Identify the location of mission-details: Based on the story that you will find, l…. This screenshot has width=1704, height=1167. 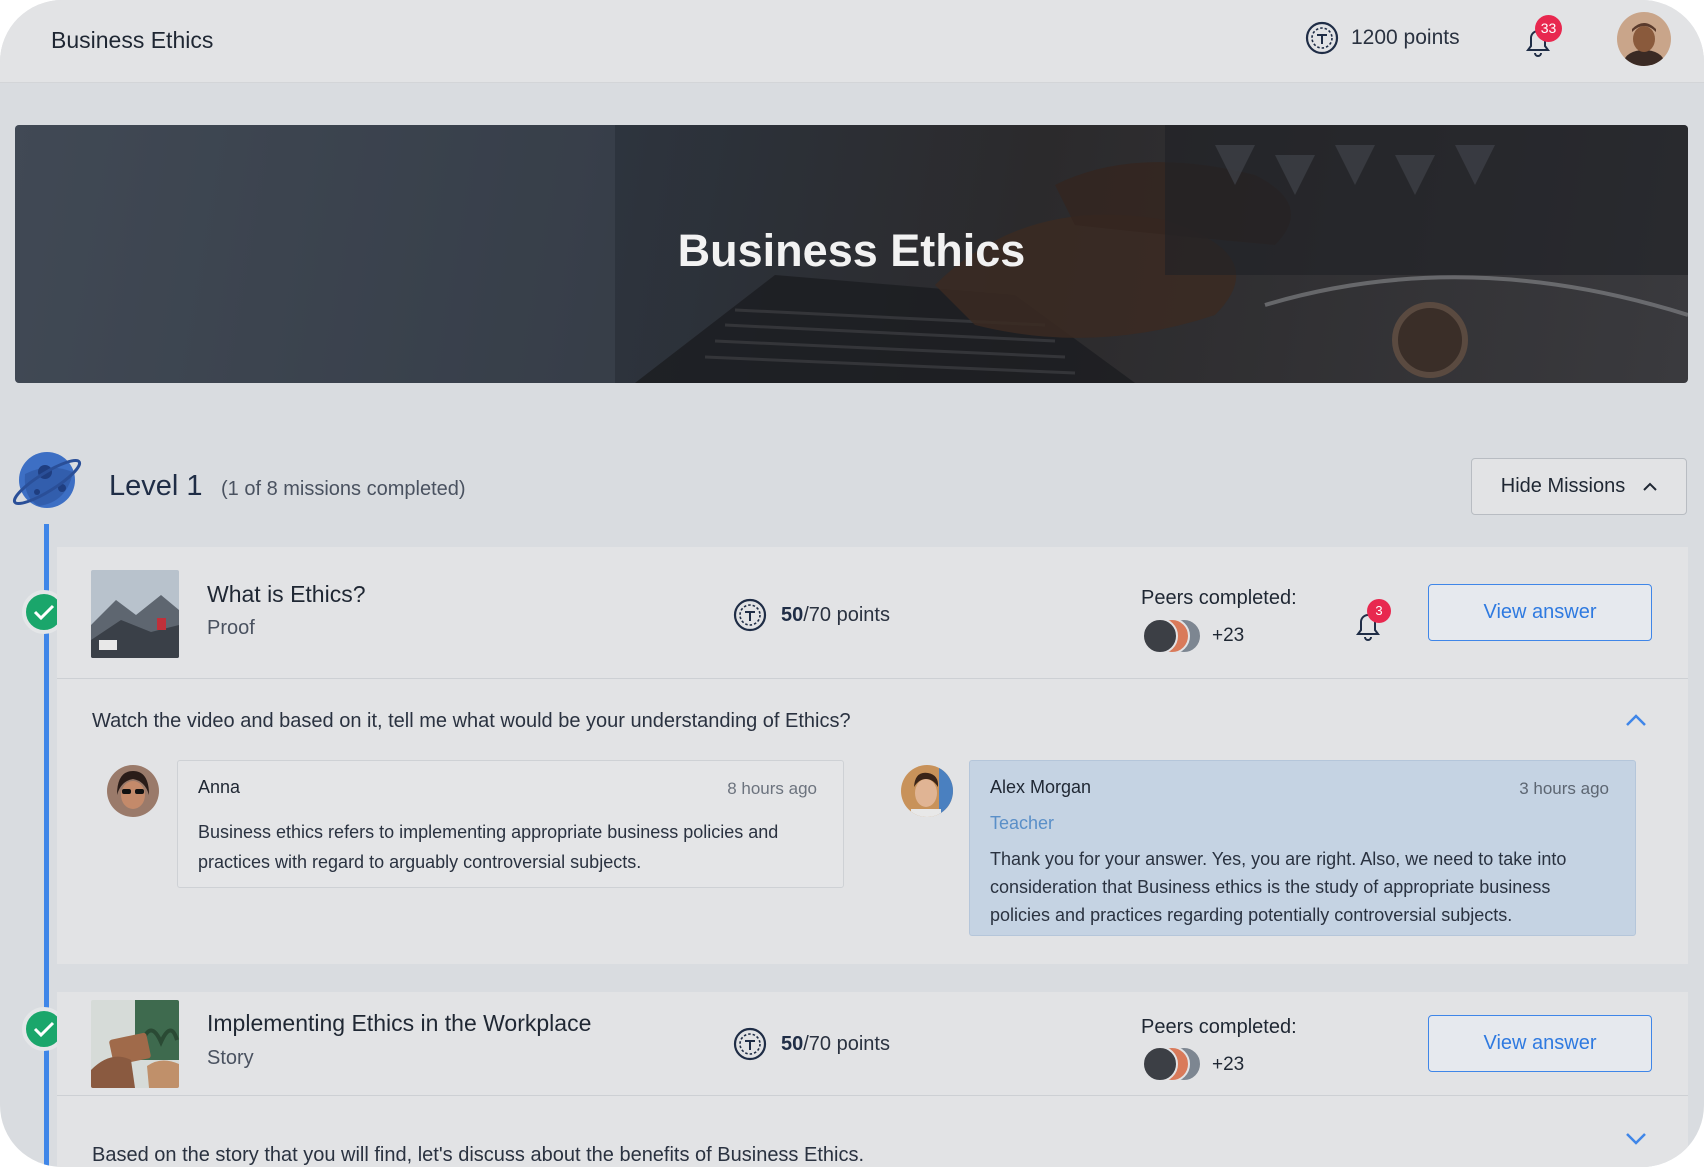
(872, 1131).